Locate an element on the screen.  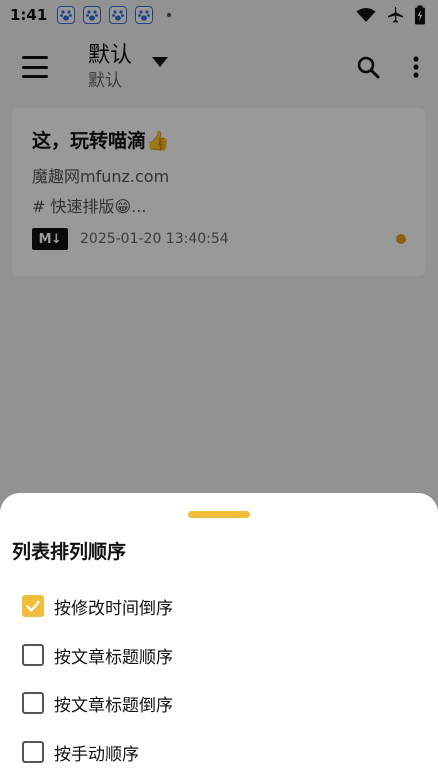
sort-option-manual: 按手动顺序 is located at coordinates (80, 752).